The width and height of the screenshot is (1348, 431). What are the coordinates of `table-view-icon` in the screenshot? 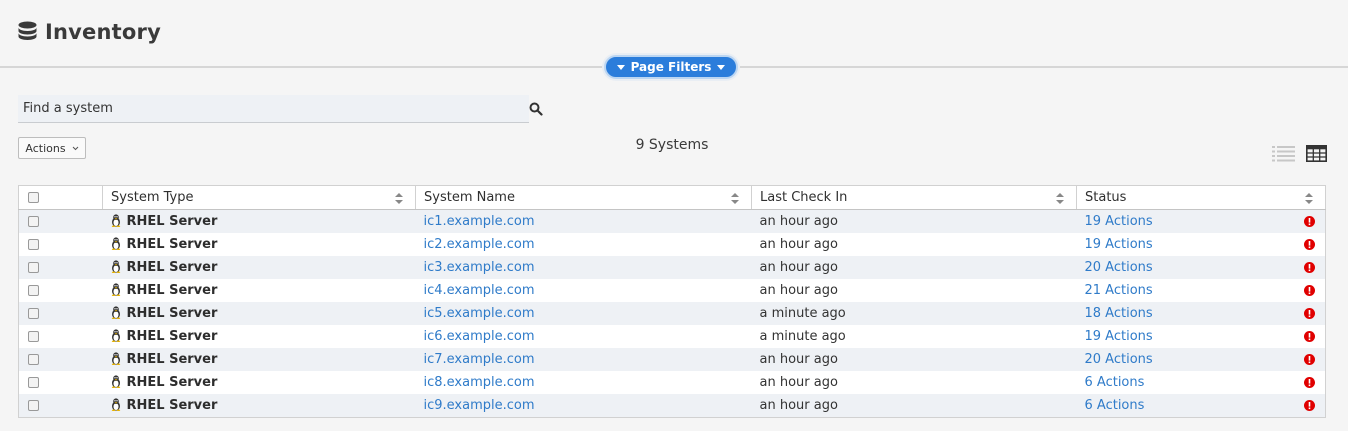 It's located at (1316, 153).